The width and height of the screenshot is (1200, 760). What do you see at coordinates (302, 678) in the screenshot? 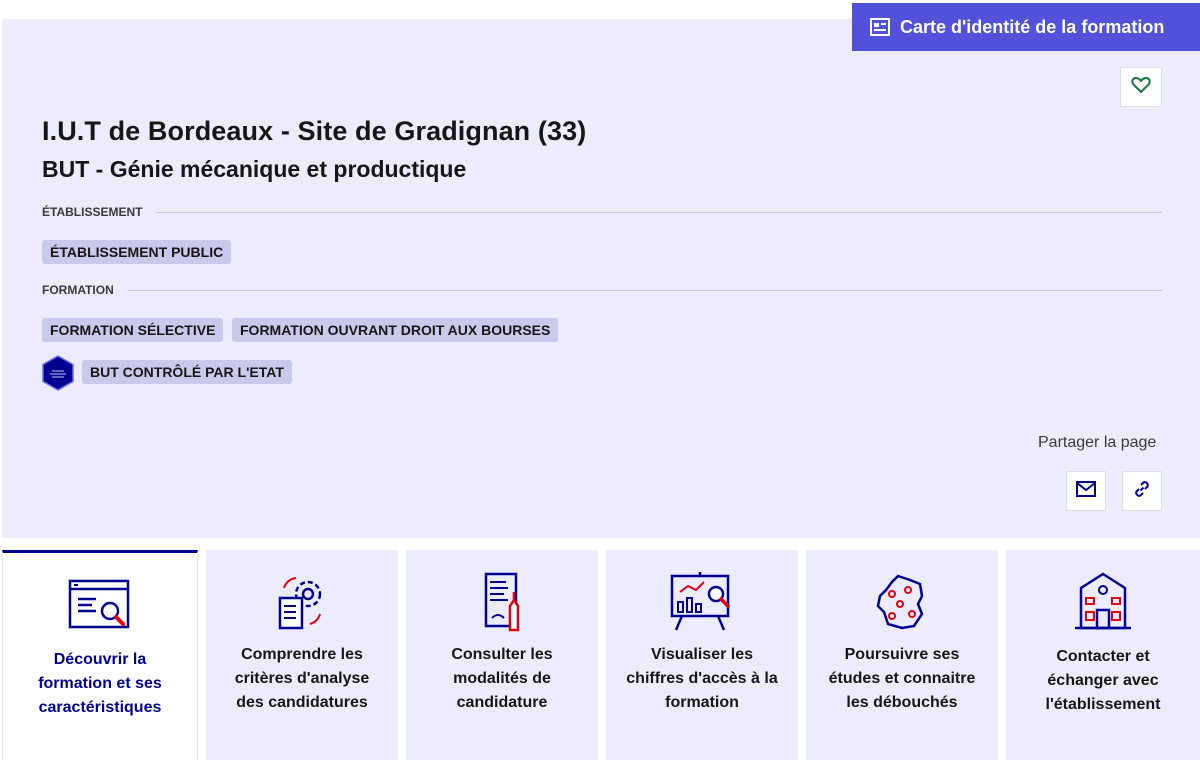
I see `tab-label-line: critères d'analyse` at bounding box center [302, 678].